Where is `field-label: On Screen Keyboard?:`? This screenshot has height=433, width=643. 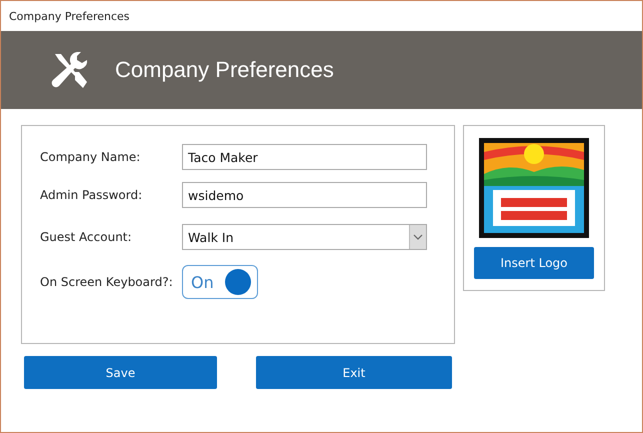
field-label: On Screen Keyboard?: is located at coordinates (106, 282).